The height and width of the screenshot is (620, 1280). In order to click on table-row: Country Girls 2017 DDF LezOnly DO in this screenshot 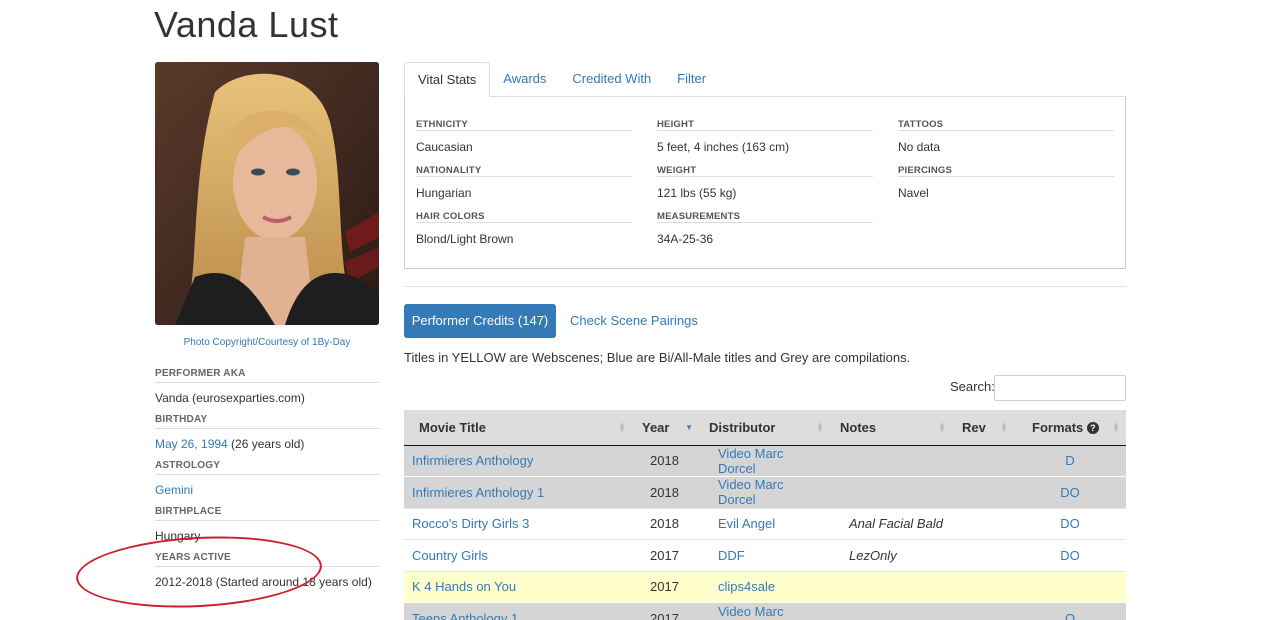, I will do `click(765, 555)`.